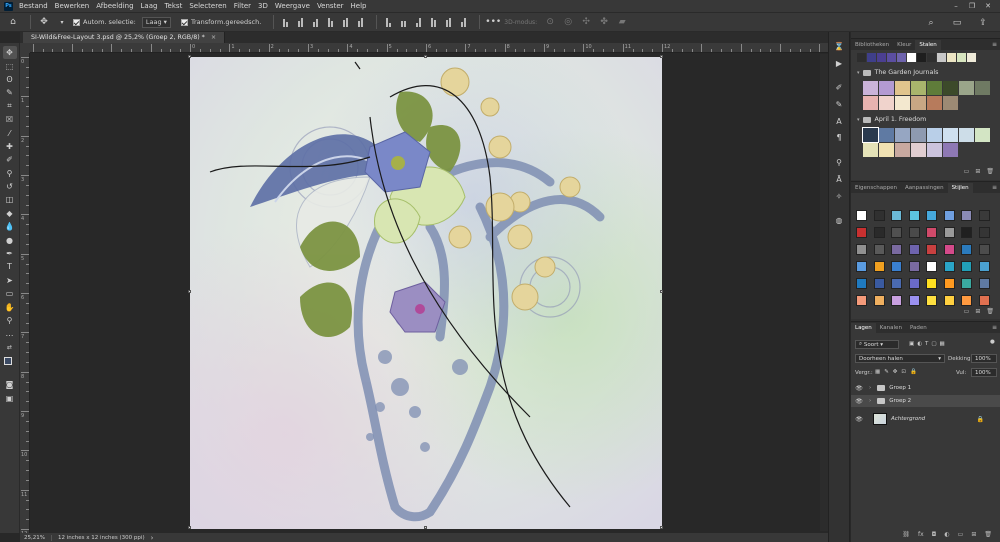 This screenshot has width=1000, height=542. What do you see at coordinates (463, 22) in the screenshot?
I see `distribute-right-icon` at bounding box center [463, 22].